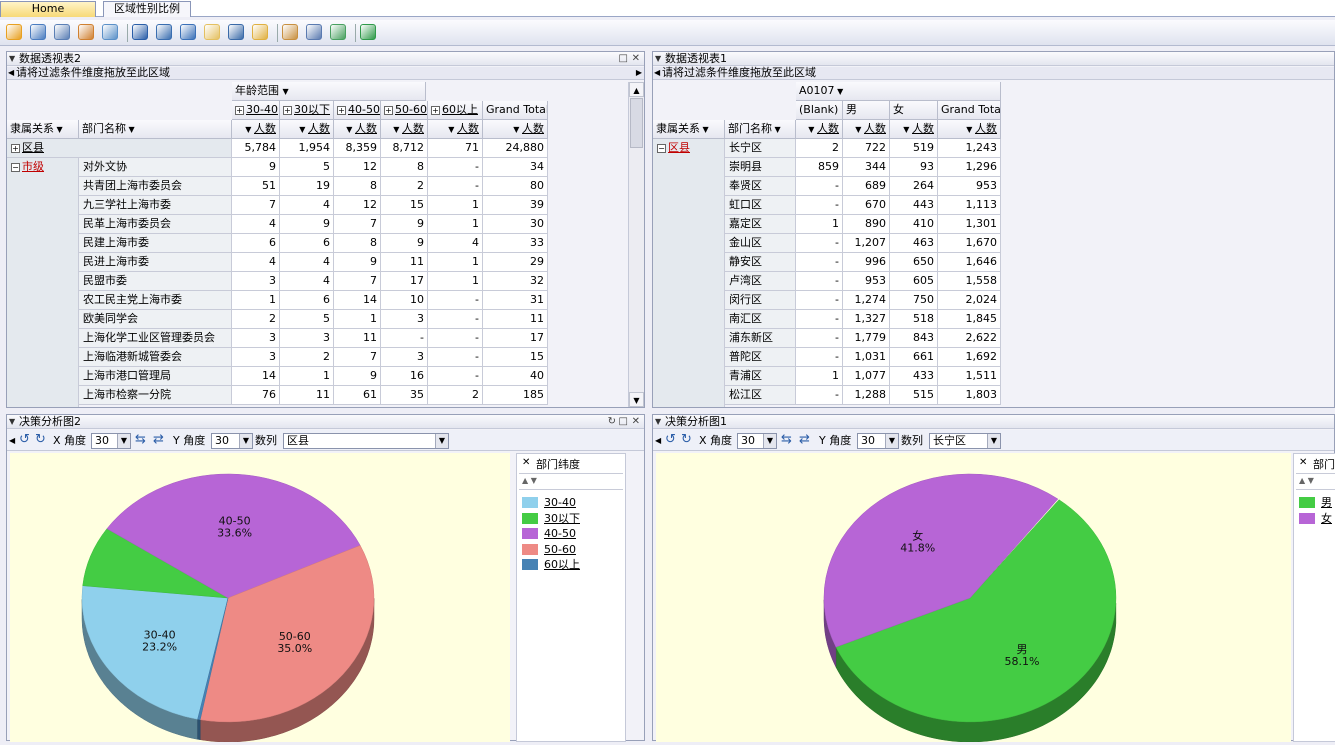  What do you see at coordinates (14, 32) in the screenshot?
I see `globe-icon` at bounding box center [14, 32].